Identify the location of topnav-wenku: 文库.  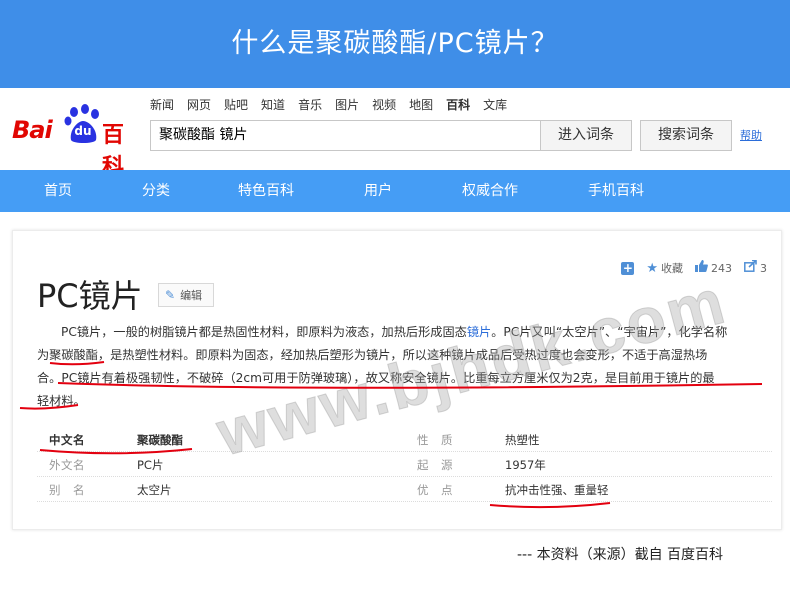
(495, 104).